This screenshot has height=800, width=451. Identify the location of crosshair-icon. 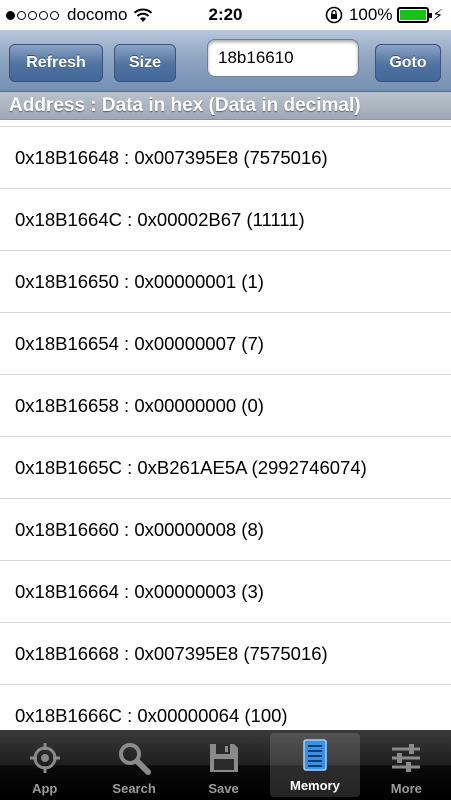
(44, 758).